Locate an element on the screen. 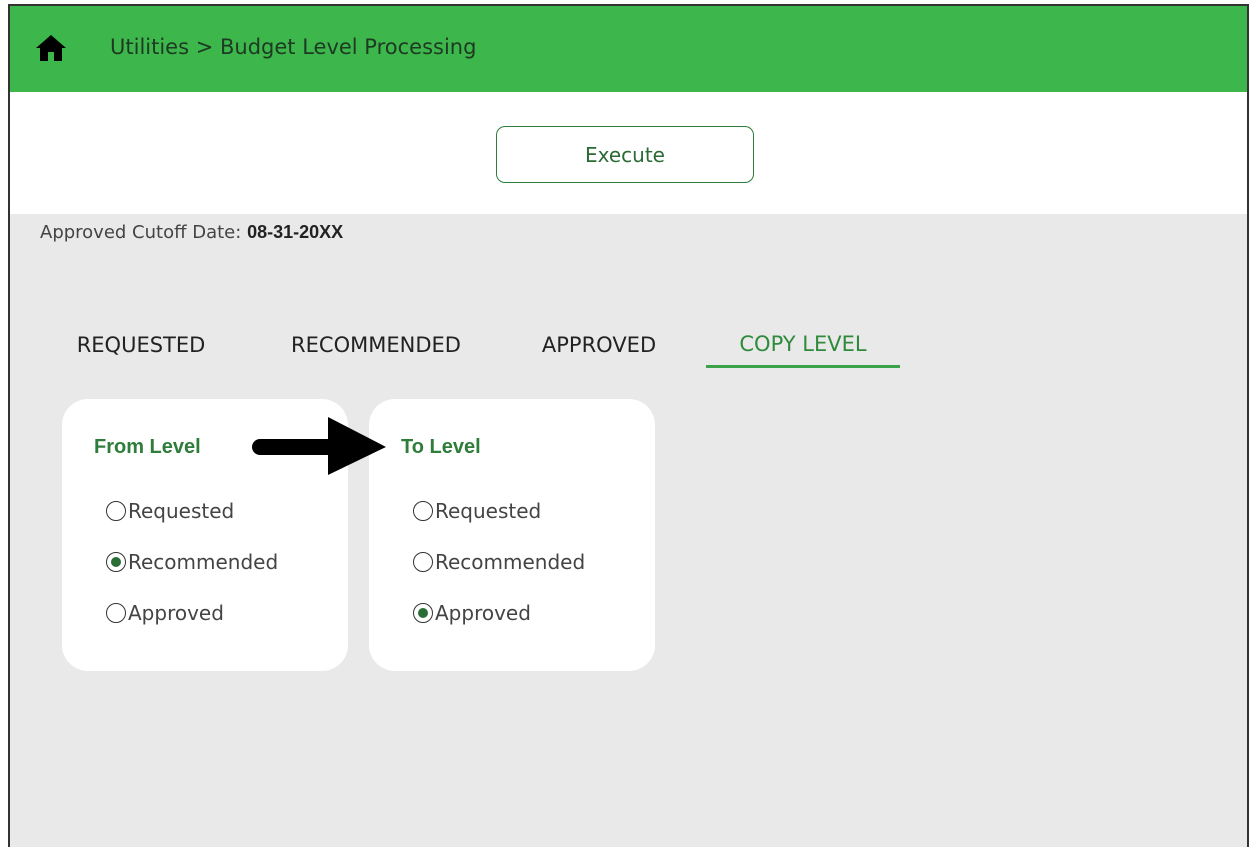 Image resolution: width=1251 pixels, height=847 pixels. to-requested-label: Requested is located at coordinates (488, 511).